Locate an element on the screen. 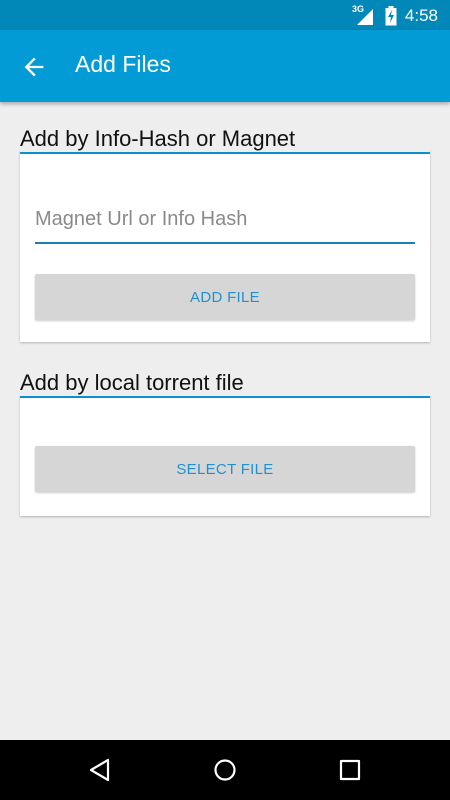 This screenshot has height=800, width=450. recents-square-icon is located at coordinates (350, 770).